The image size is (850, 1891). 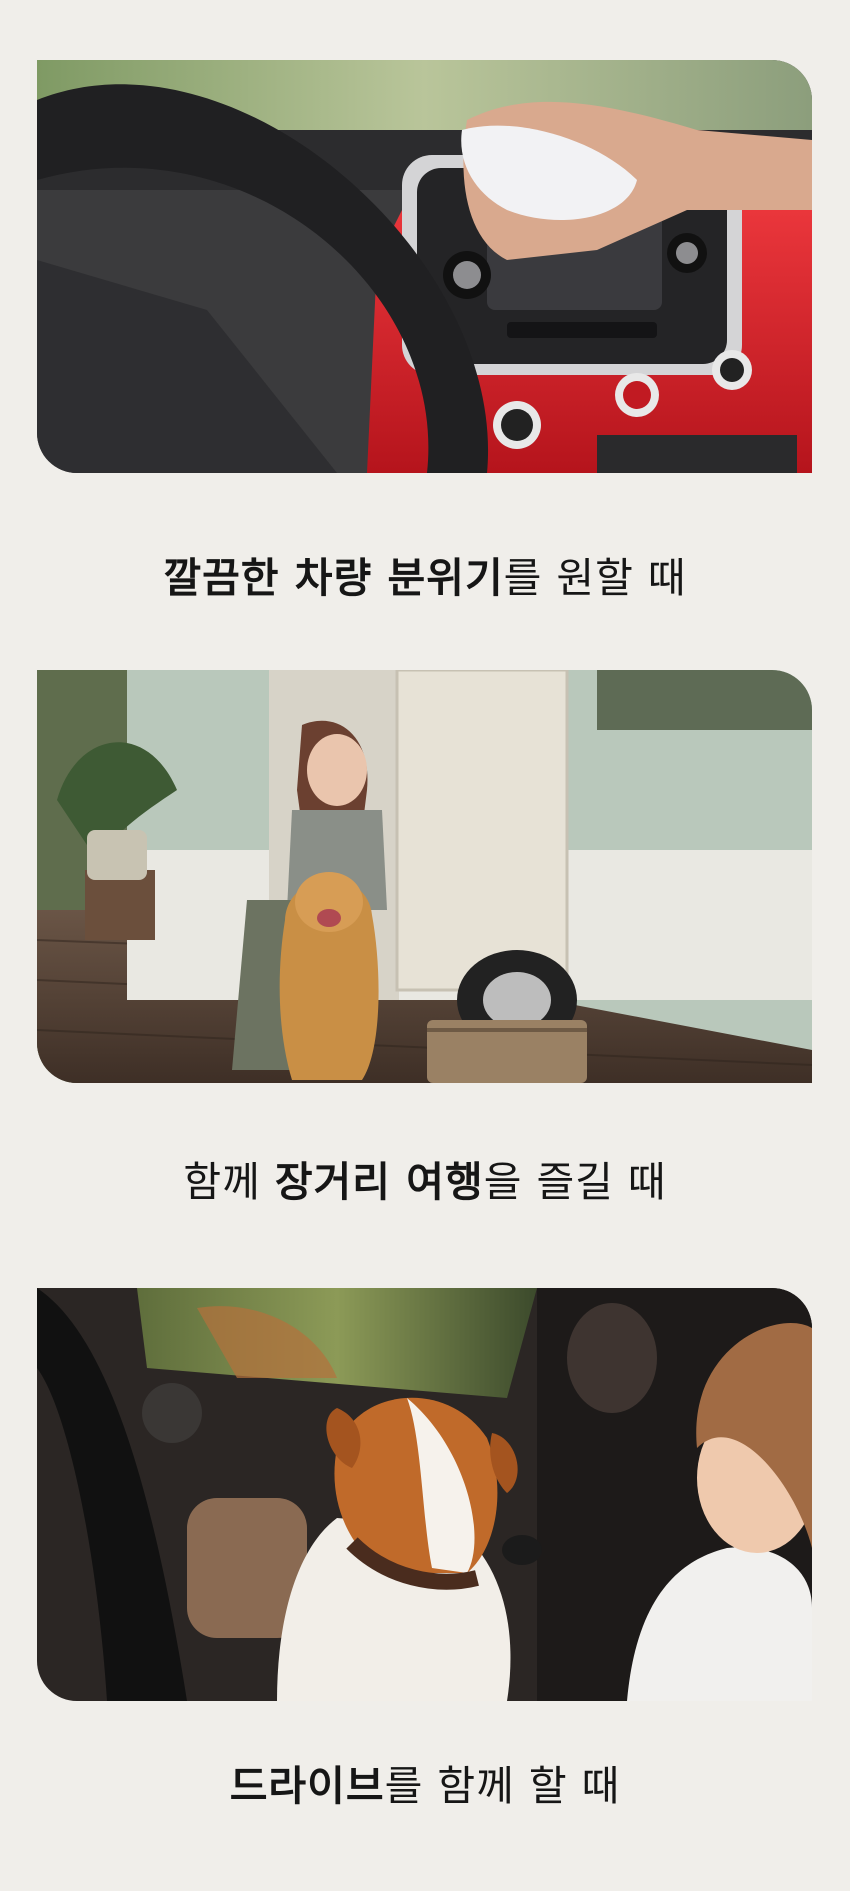 What do you see at coordinates (595, 578) in the screenshot?
I see `caption-text: 를 원할 때` at bounding box center [595, 578].